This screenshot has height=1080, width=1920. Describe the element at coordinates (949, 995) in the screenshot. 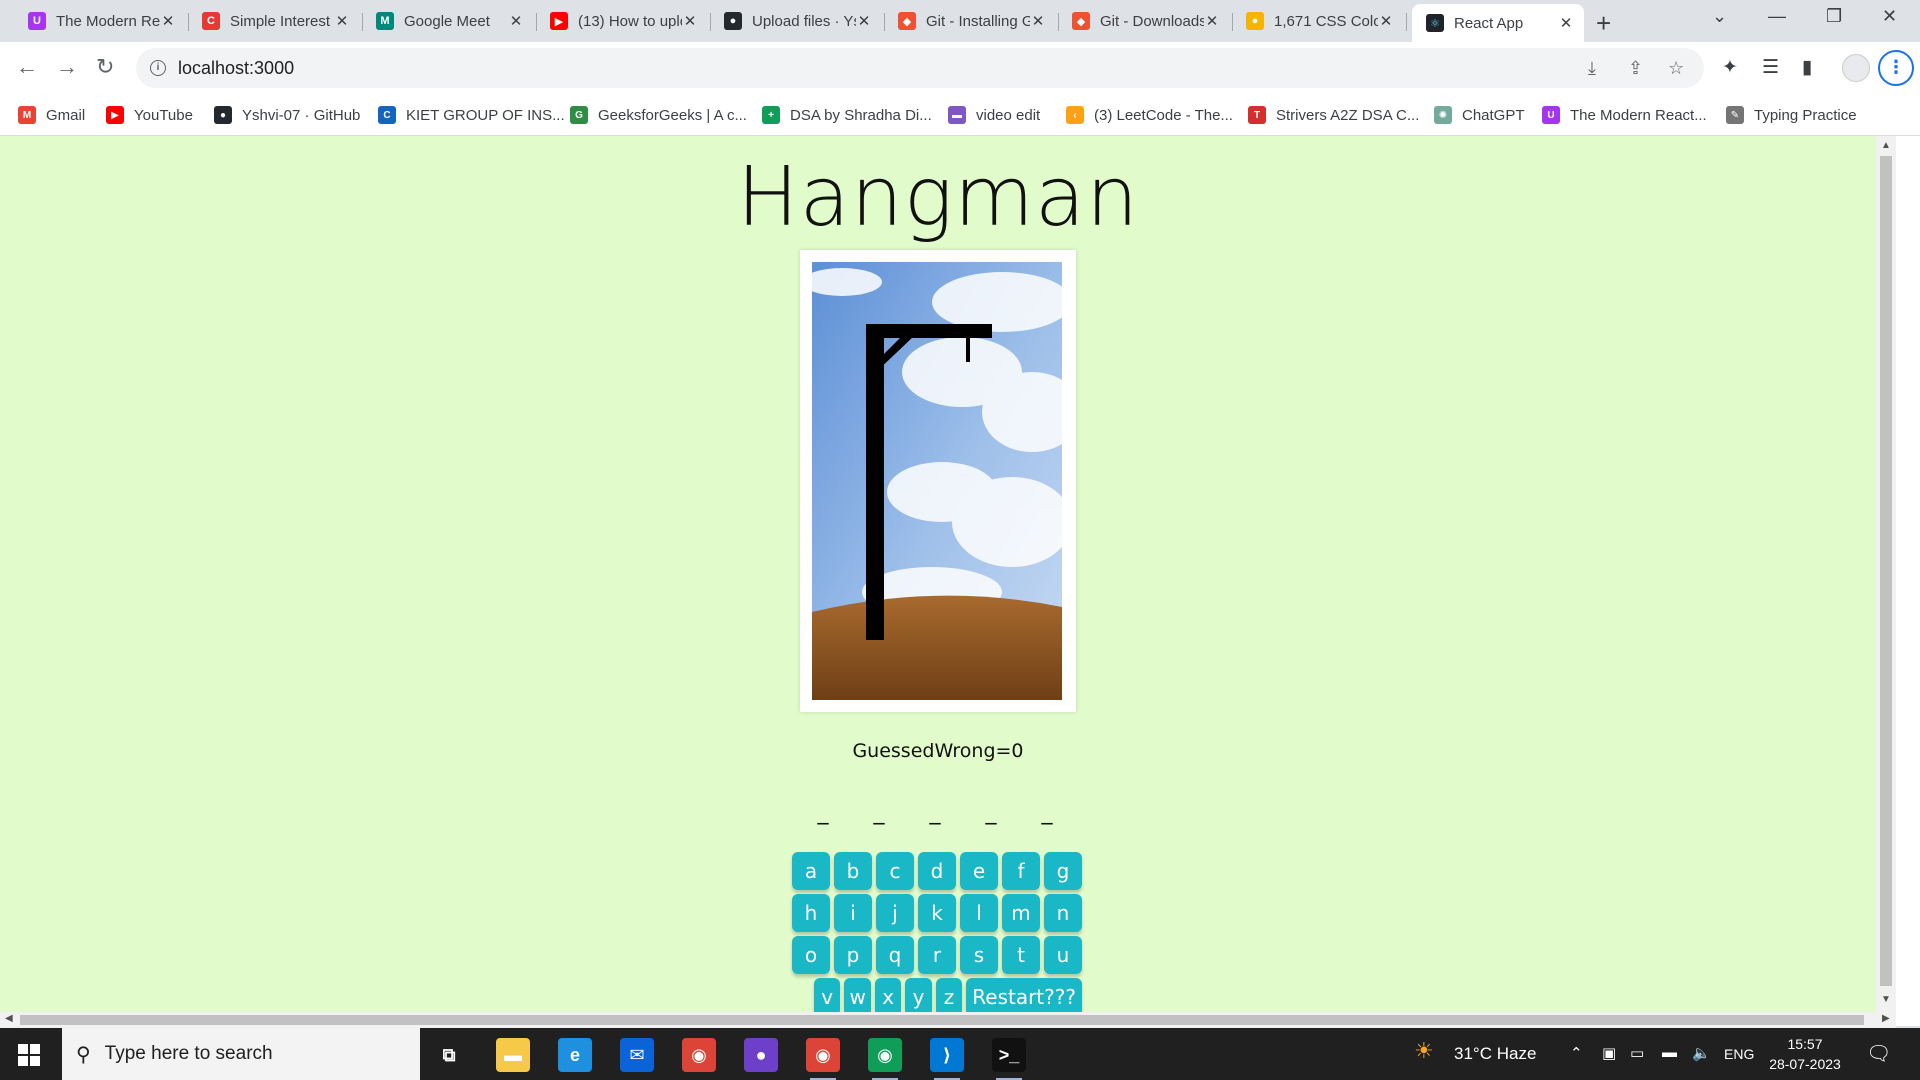

I see `letter-key-z: z` at that location.